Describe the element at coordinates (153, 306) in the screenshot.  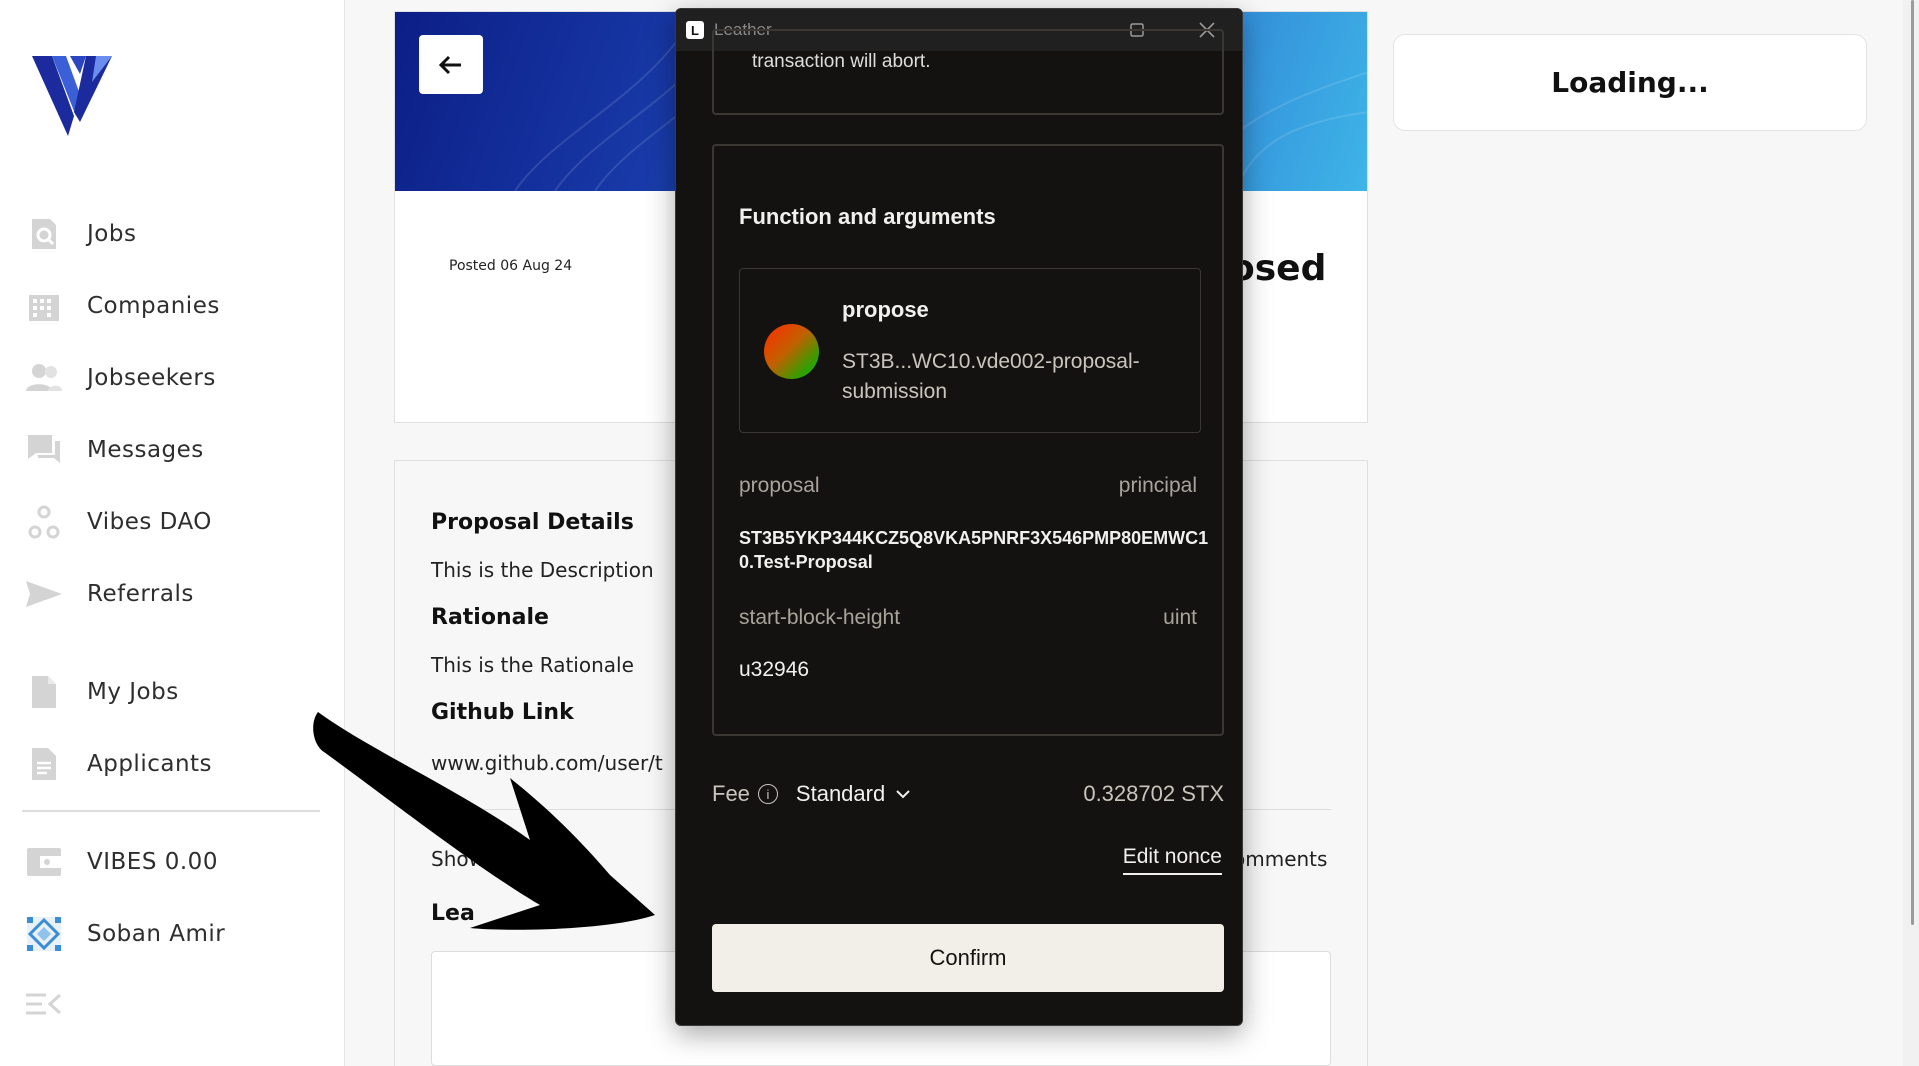
I see `sidebar-item-label: Companies` at that location.